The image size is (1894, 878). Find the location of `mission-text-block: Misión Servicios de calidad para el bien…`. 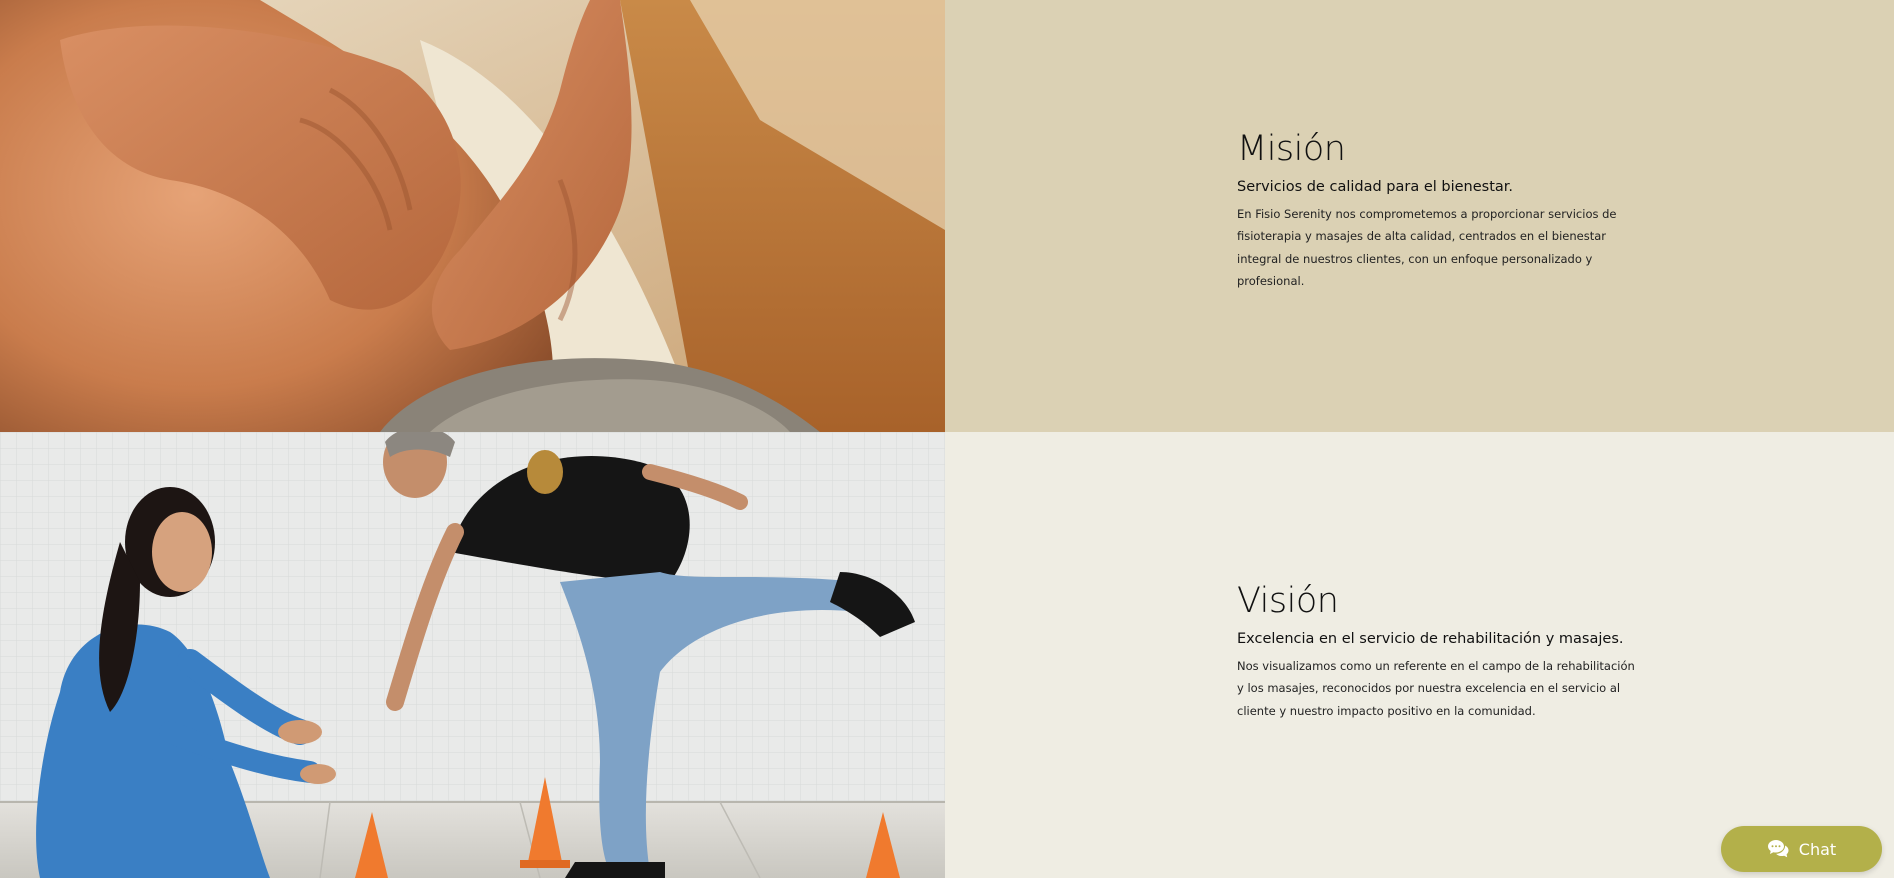

mission-text-block: Misión Servicios de calidad para el bien… is located at coordinates (1437, 211).